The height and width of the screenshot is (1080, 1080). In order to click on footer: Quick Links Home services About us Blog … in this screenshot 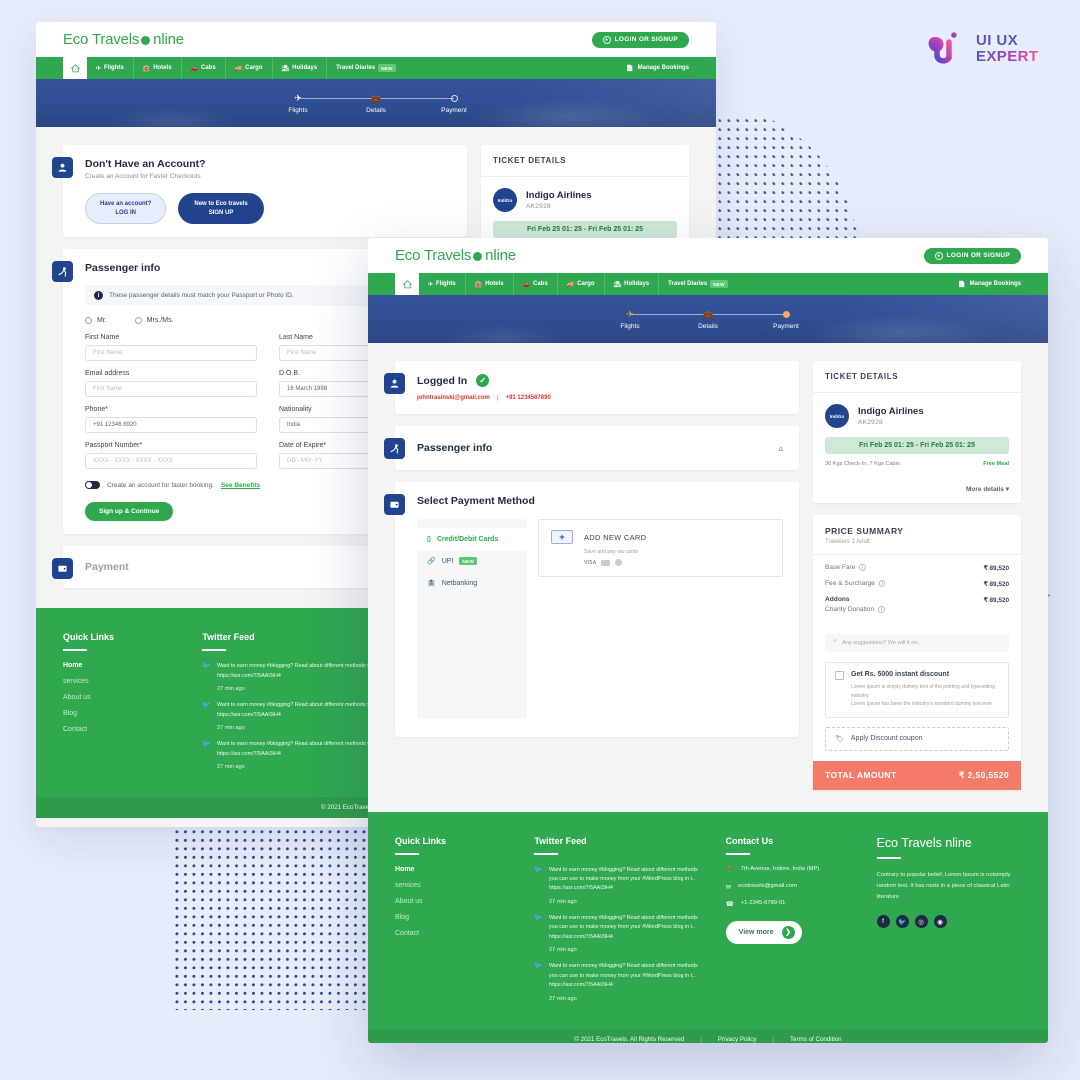, I will do `click(708, 920)`.